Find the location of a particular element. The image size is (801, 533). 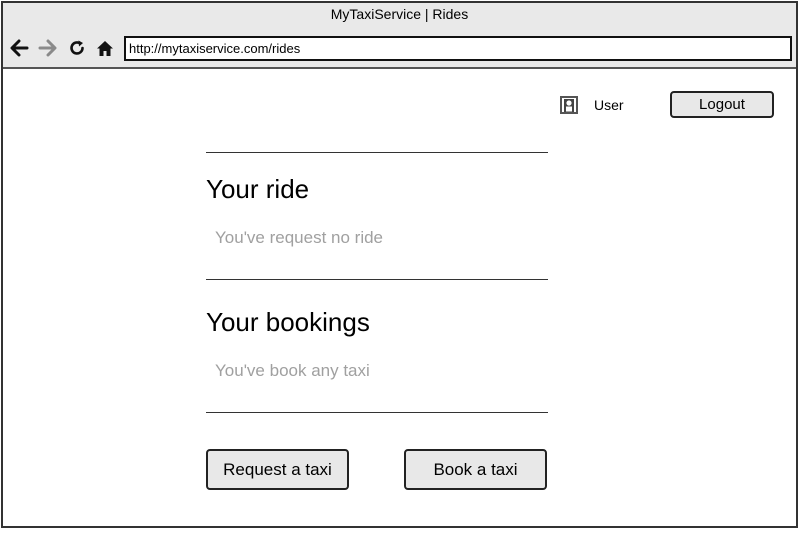

bookings-empty-text: You've book any taxi is located at coordinates (292, 370).